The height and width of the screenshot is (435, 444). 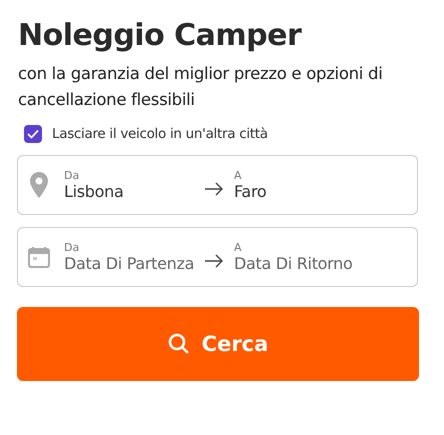 I want to click on field-value: Data Di Partenza, so click(x=134, y=263).